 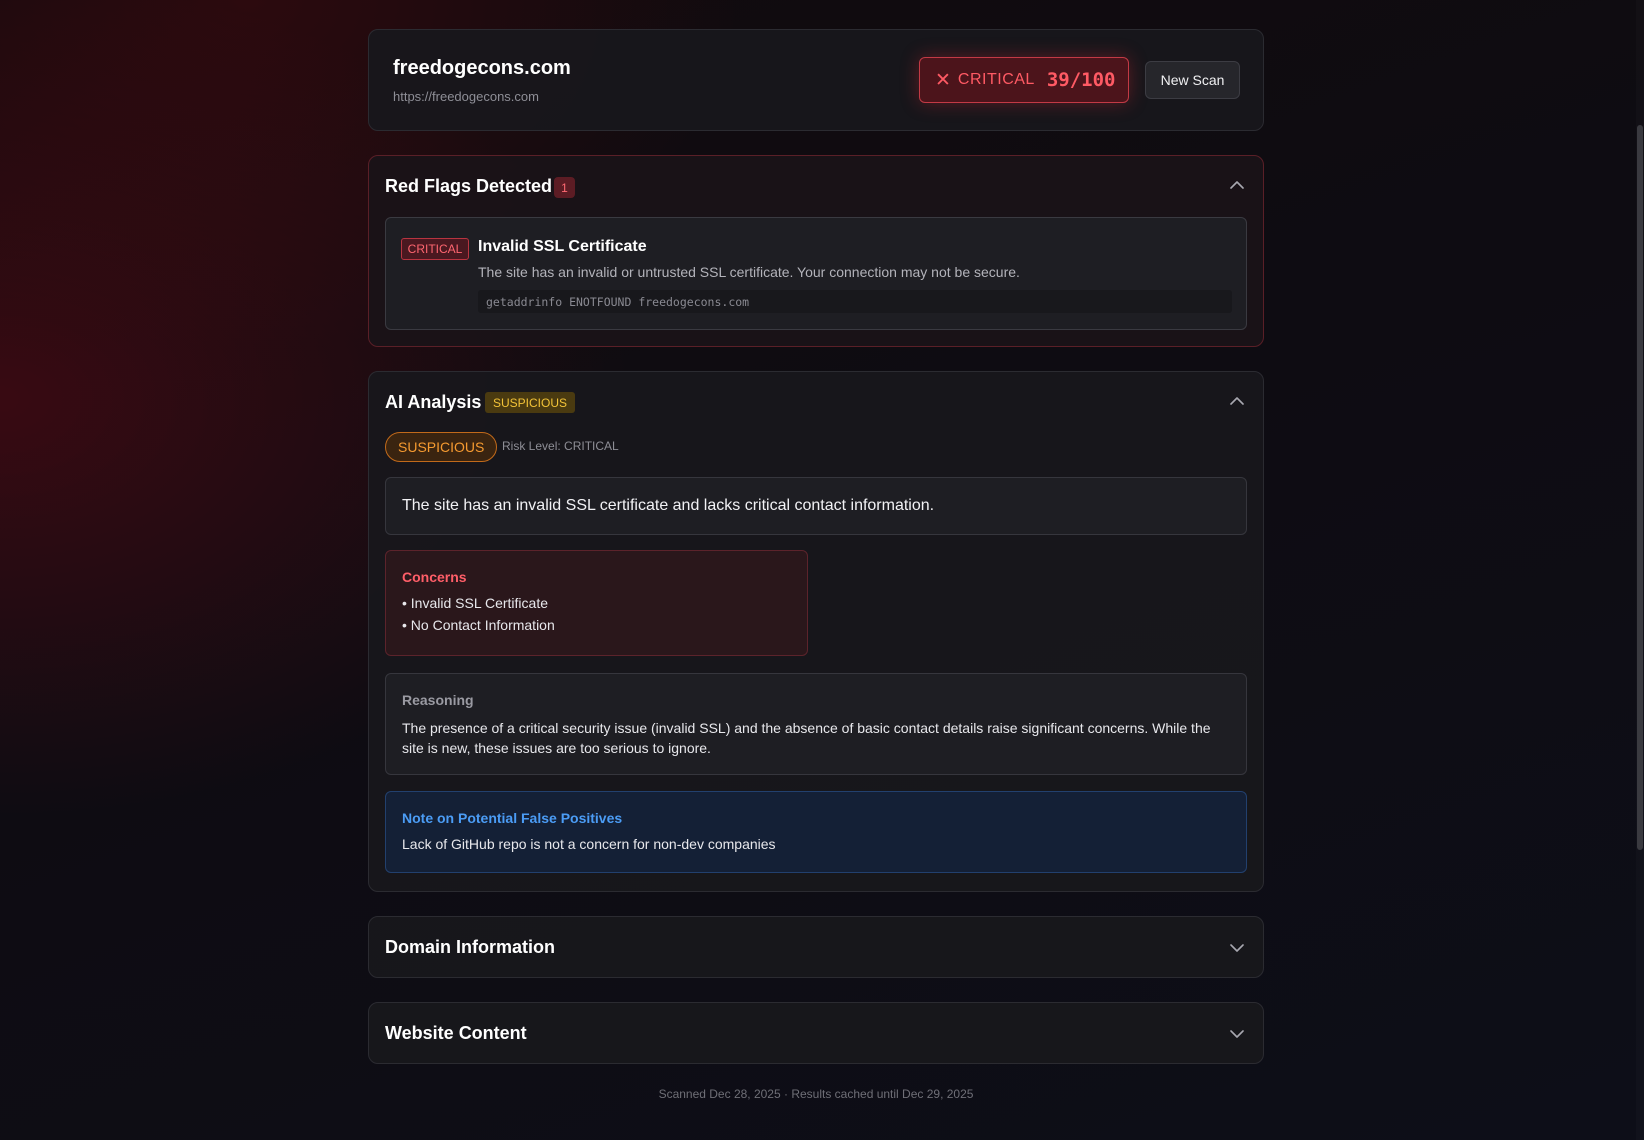 I want to click on website-content-section: Website Content, so click(x=816, y=1033).